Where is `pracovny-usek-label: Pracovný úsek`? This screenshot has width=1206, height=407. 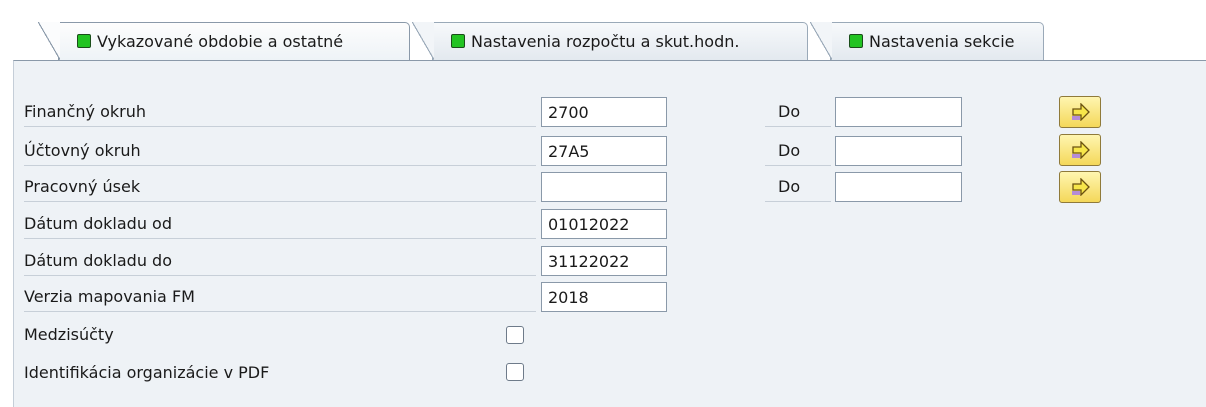
pracovny-usek-label: Pracovný úsek is located at coordinates (280, 187).